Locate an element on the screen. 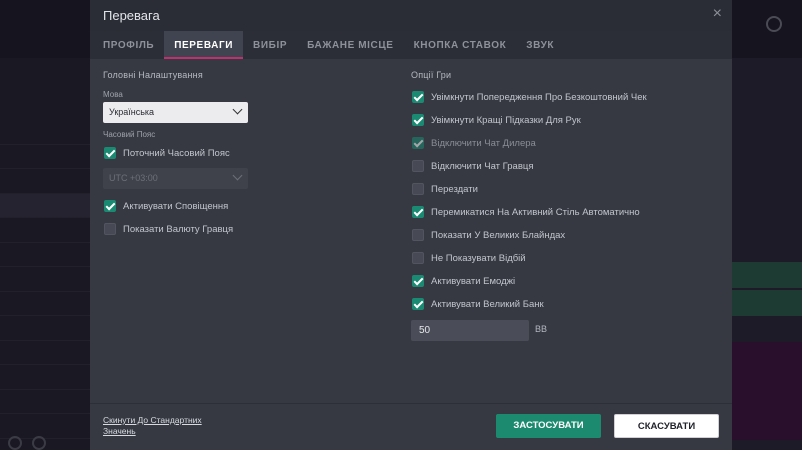 Image resolution: width=802 pixels, height=450 pixels. tab-4: КНОПКА СТАВОК is located at coordinates (460, 45).